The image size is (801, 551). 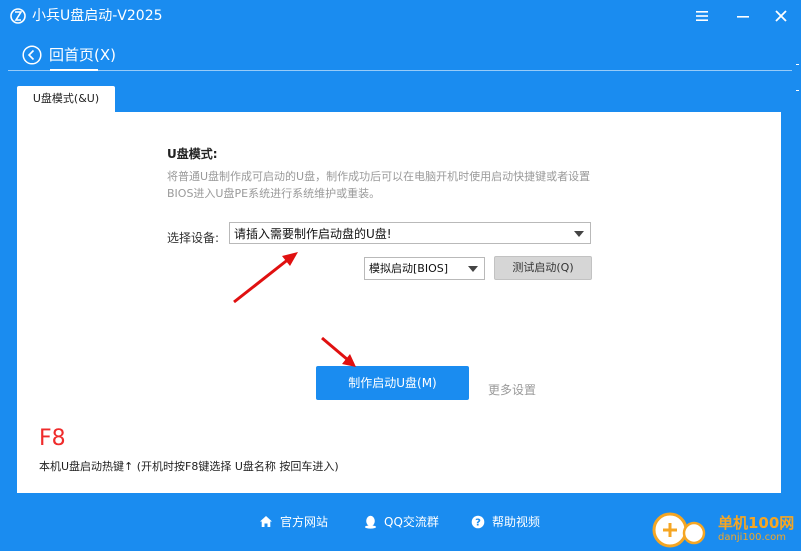 What do you see at coordinates (411, 522) in the screenshot?
I see `footer-link-label: QQ交流群` at bounding box center [411, 522].